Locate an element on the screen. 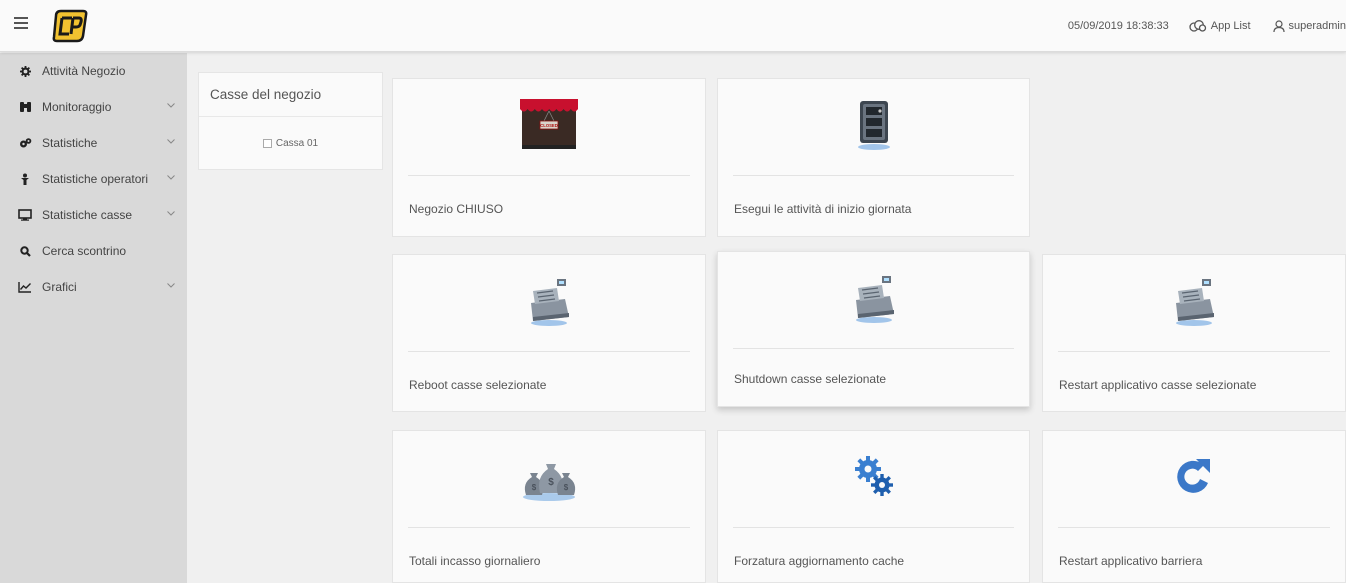  search-icon is located at coordinates (25, 251).